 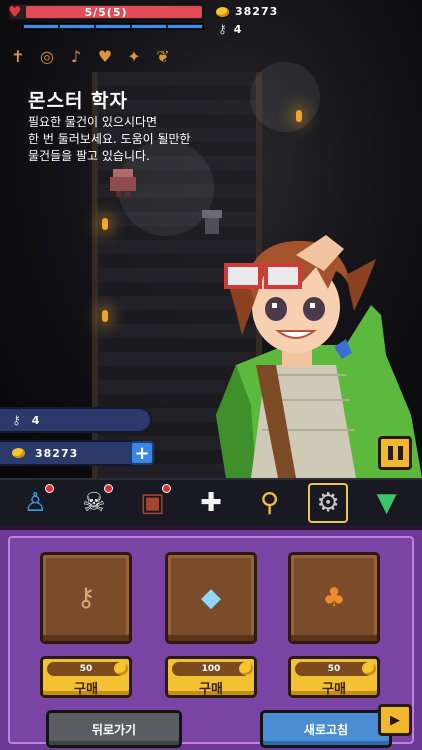 I want to click on settings-glyph: ⚙, so click(x=328, y=503).